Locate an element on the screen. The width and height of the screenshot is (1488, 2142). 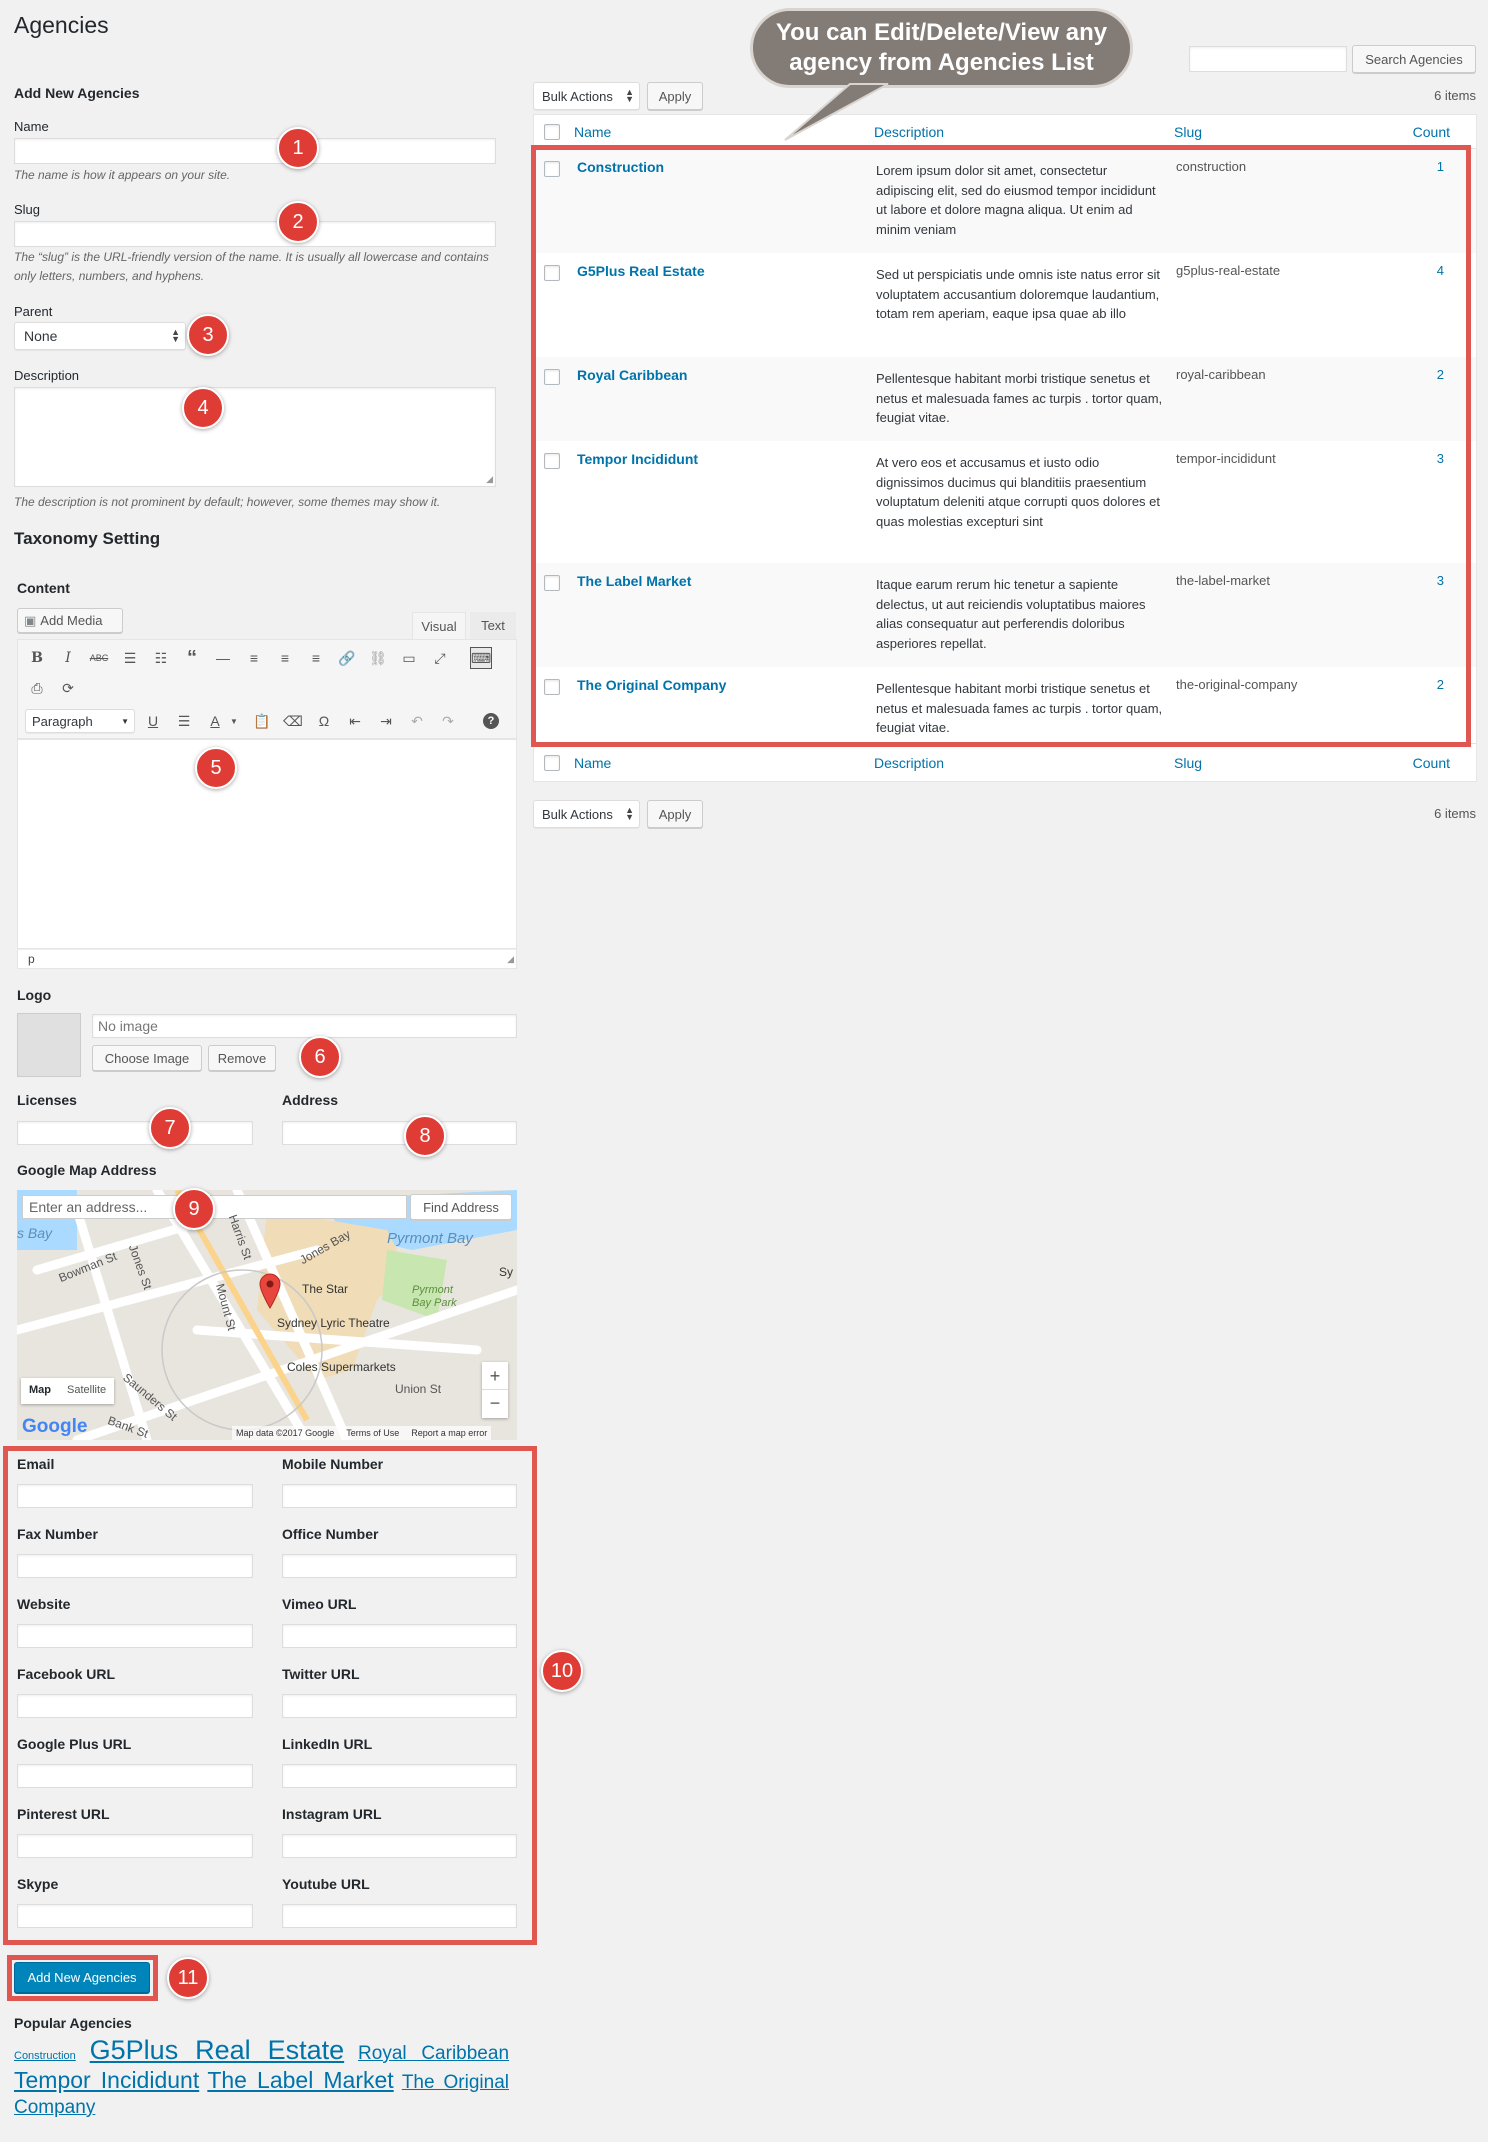
column-count: Count is located at coordinates (1431, 131).